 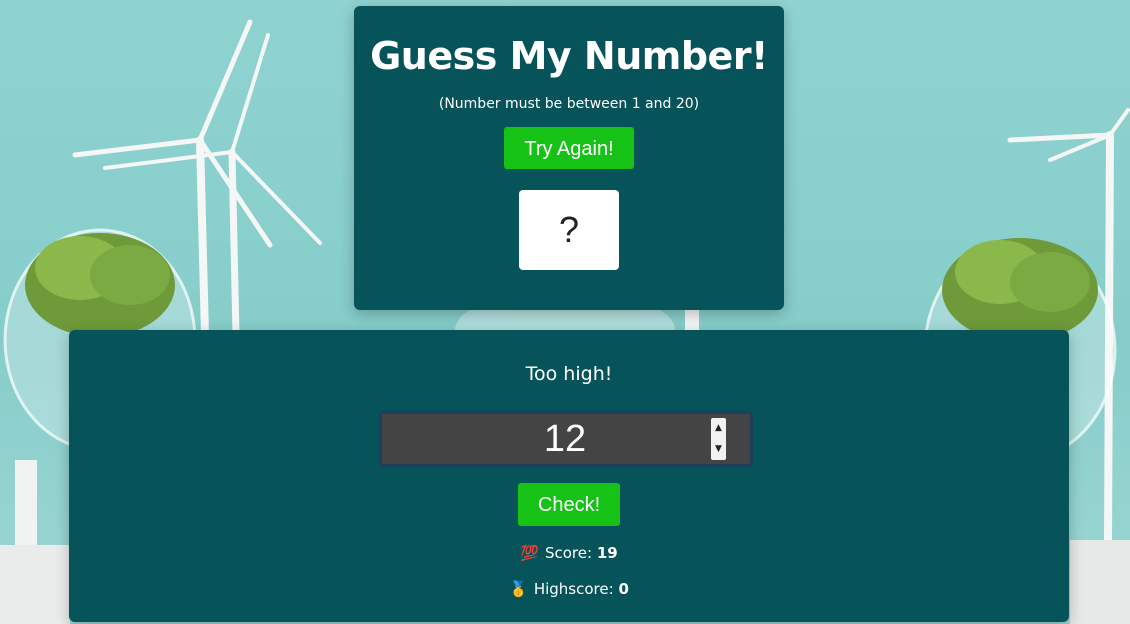 I want to click on highscore-line: 🥇 Highscore: 0, so click(x=569, y=589).